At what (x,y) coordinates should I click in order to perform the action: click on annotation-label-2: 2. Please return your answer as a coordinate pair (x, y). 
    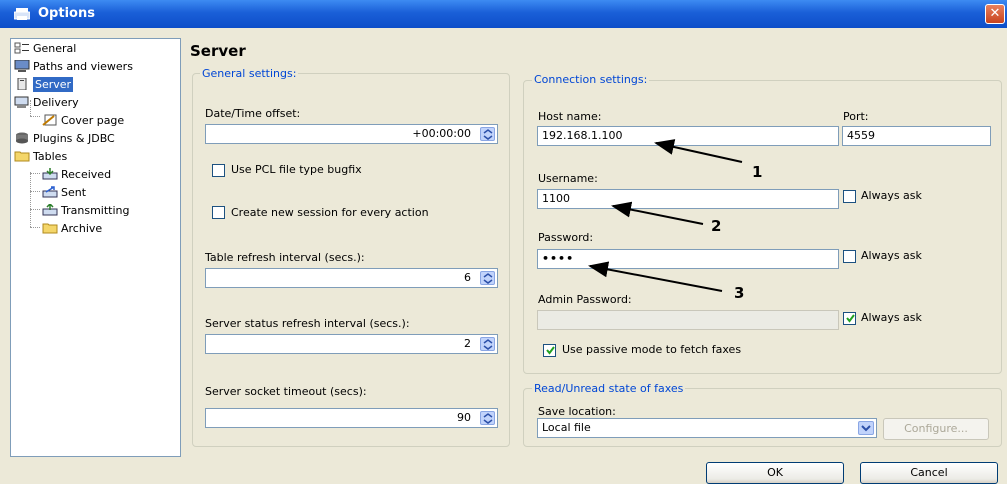
    Looking at the image, I should click on (716, 226).